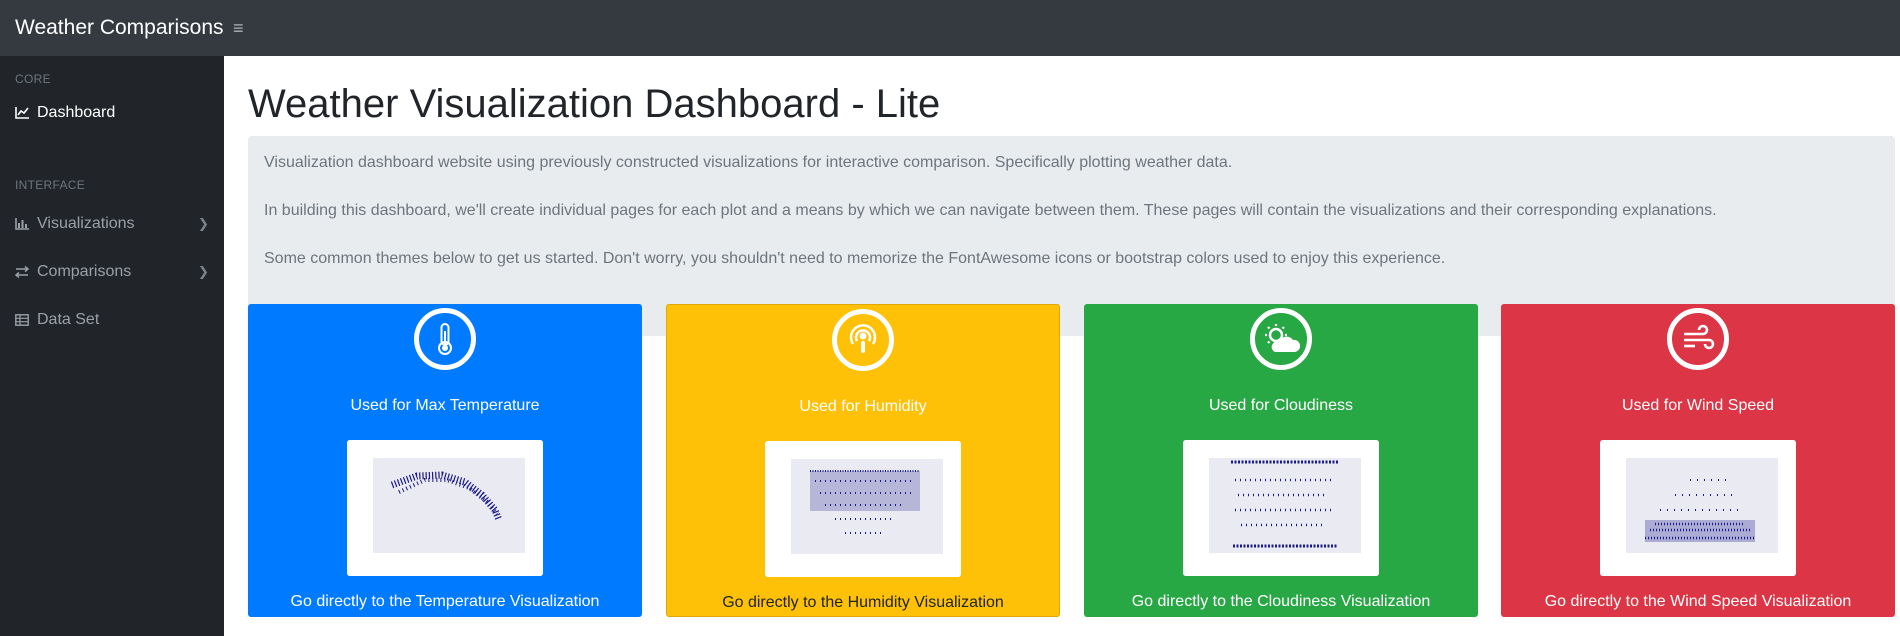  Describe the element at coordinates (863, 406) in the screenshot. I see `card-caption: Used for Humidity` at that location.